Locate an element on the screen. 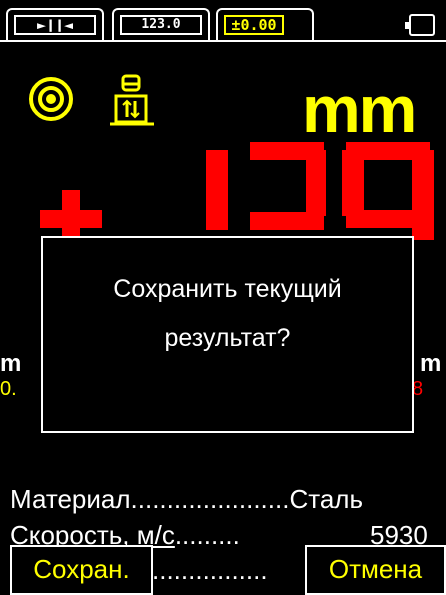 The width and height of the screenshot is (446, 595). left-value: 0. is located at coordinates (8, 389).